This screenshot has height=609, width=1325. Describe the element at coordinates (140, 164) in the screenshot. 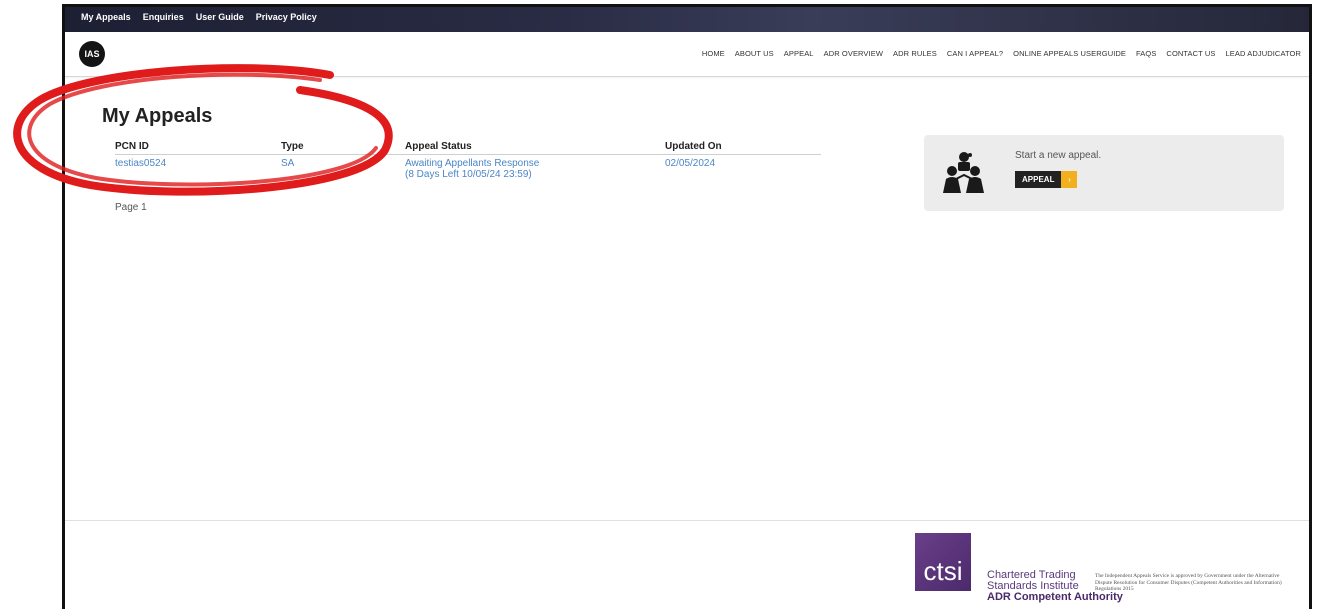

I see `pcn-id-link: testias0524` at that location.